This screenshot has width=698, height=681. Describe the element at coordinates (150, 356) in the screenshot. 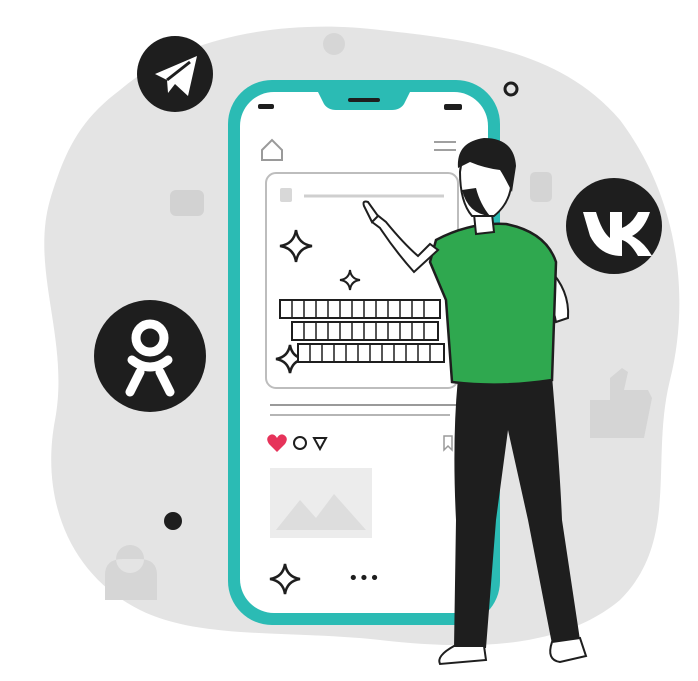

I see `odnoklassniki-icon` at that location.